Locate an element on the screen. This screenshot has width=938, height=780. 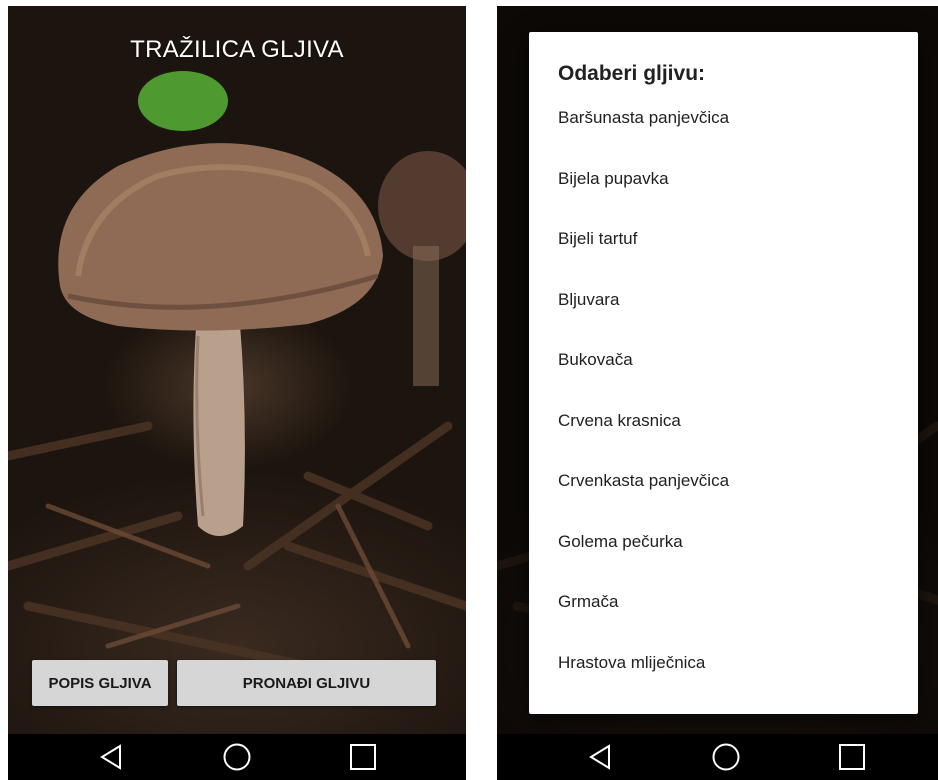
list-item: Crvenkasta panjevčica is located at coordinates (723, 491).